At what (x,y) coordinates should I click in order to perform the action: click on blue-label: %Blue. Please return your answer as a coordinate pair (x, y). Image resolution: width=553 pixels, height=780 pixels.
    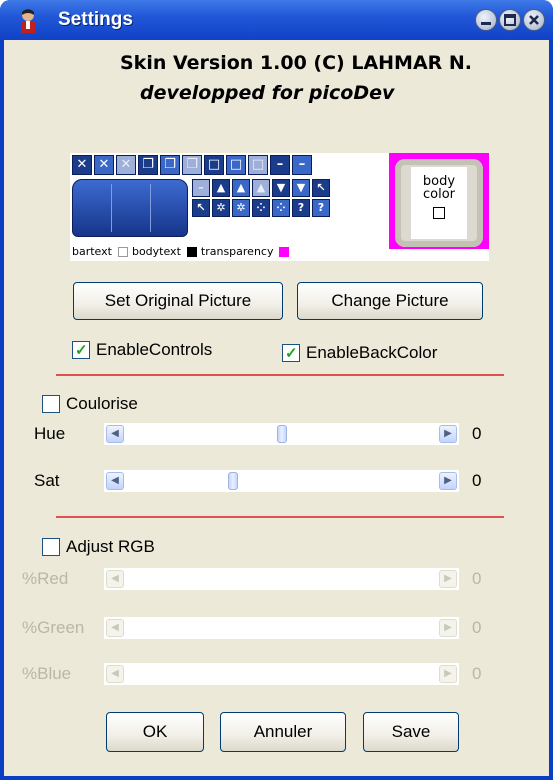
    Looking at the image, I should click on (47, 673).